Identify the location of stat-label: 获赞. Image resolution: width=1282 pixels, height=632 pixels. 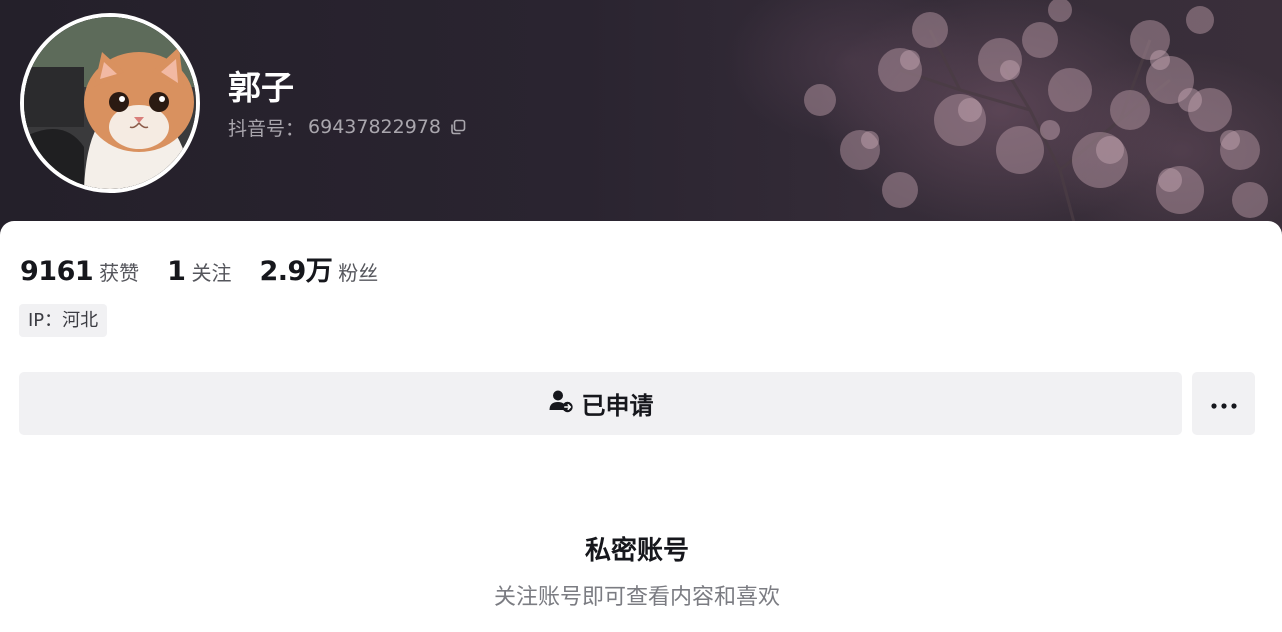
(119, 273).